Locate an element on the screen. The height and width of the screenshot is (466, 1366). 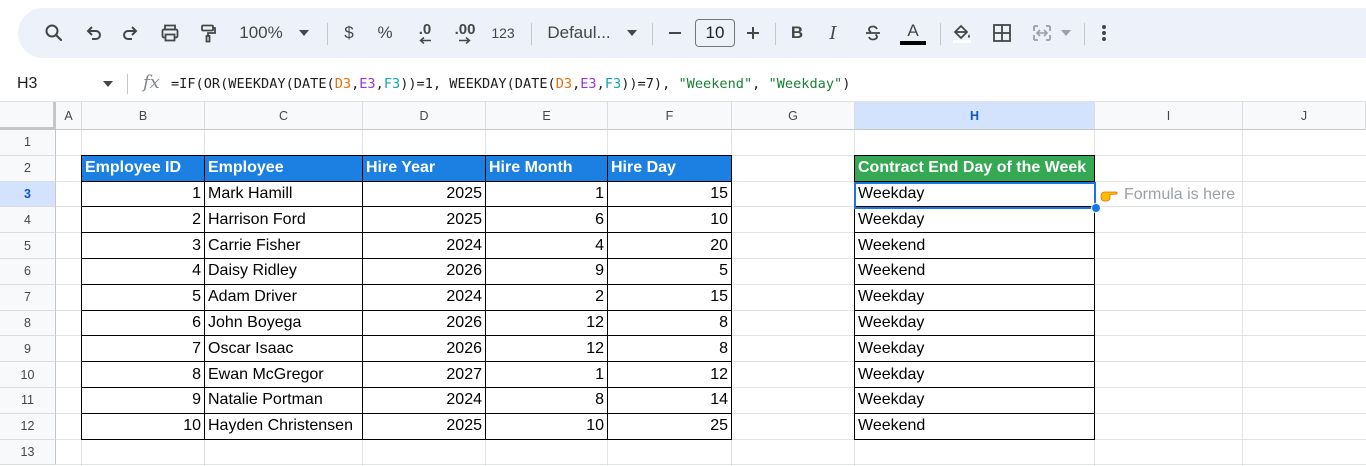
currency-format-button: $ is located at coordinates (349, 33).